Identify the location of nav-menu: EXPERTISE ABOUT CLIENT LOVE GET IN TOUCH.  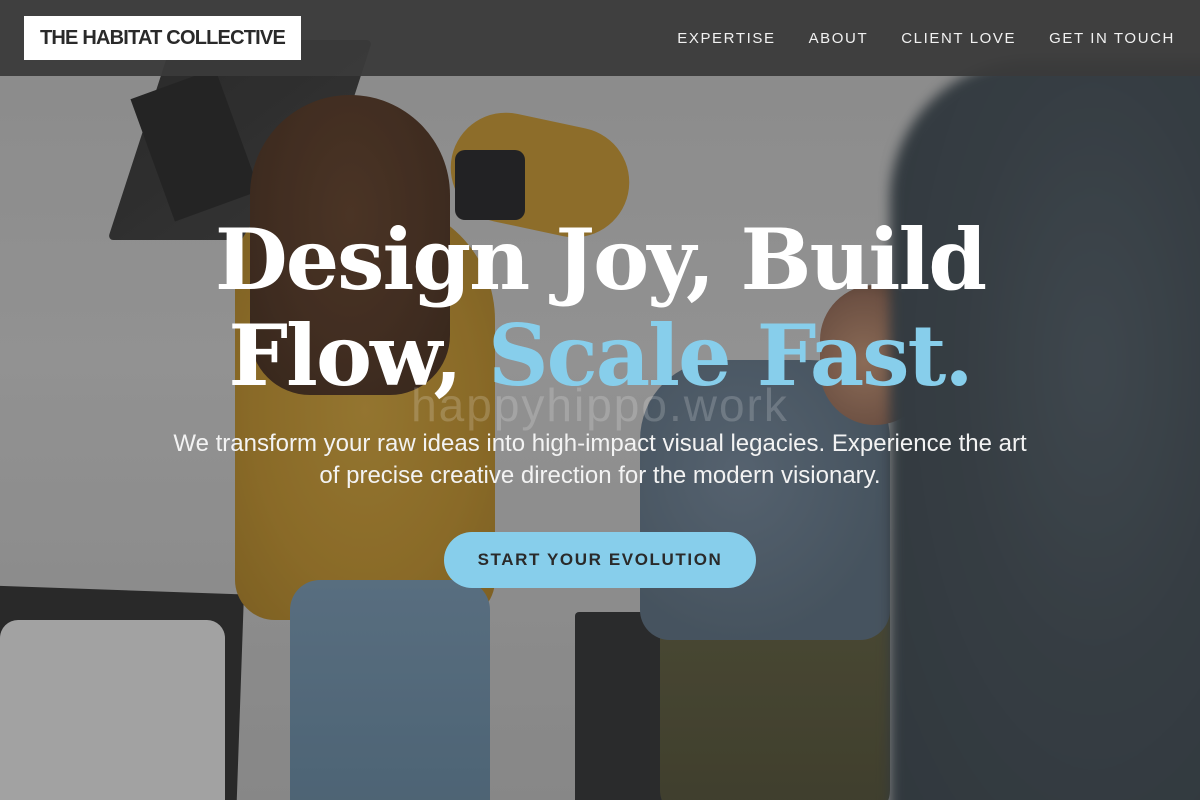
(926, 38).